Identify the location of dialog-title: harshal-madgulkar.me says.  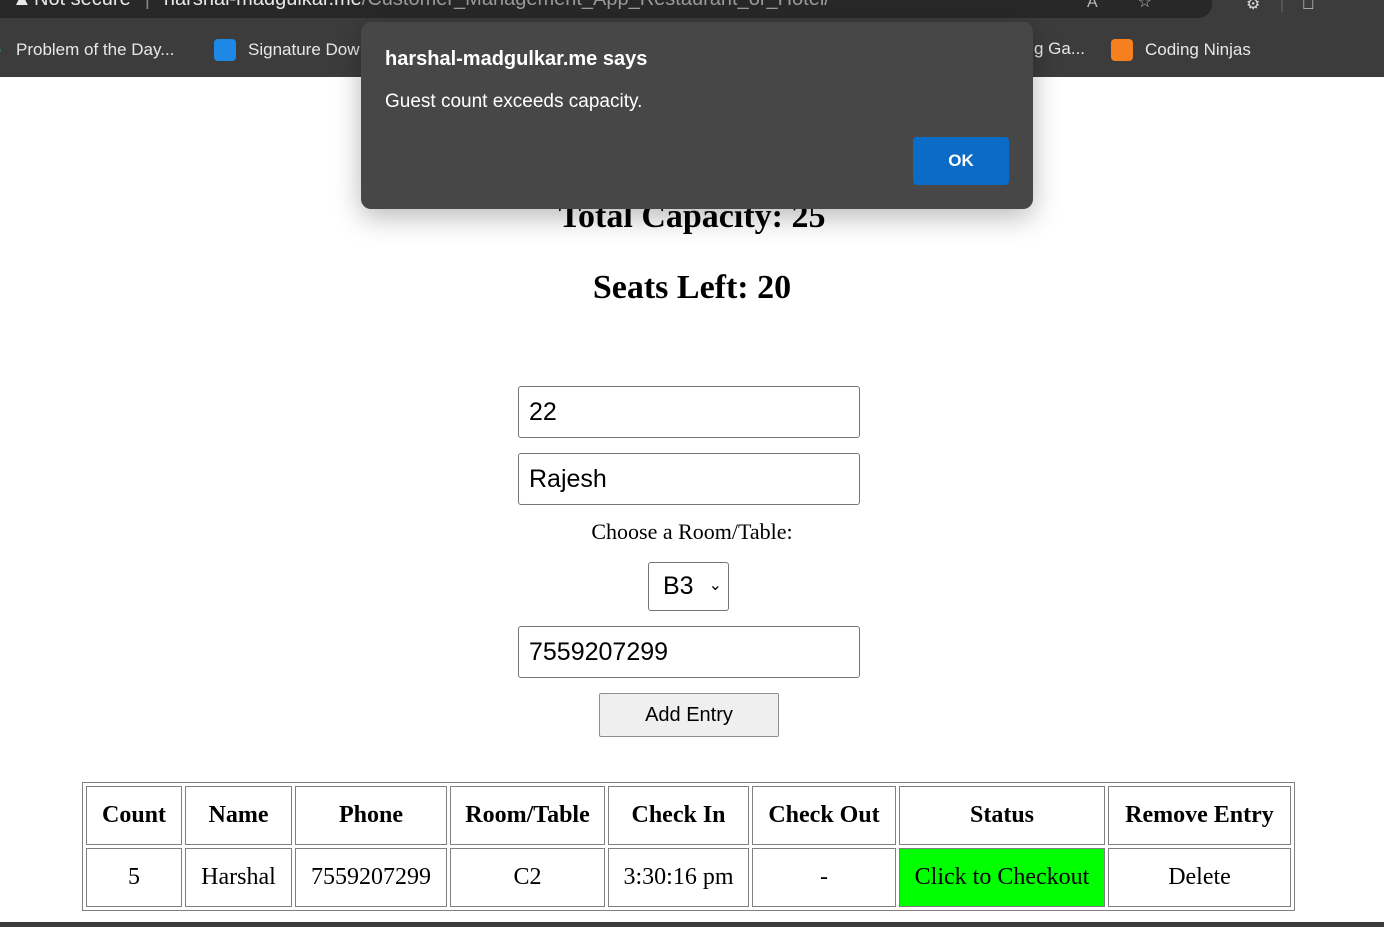
(516, 59).